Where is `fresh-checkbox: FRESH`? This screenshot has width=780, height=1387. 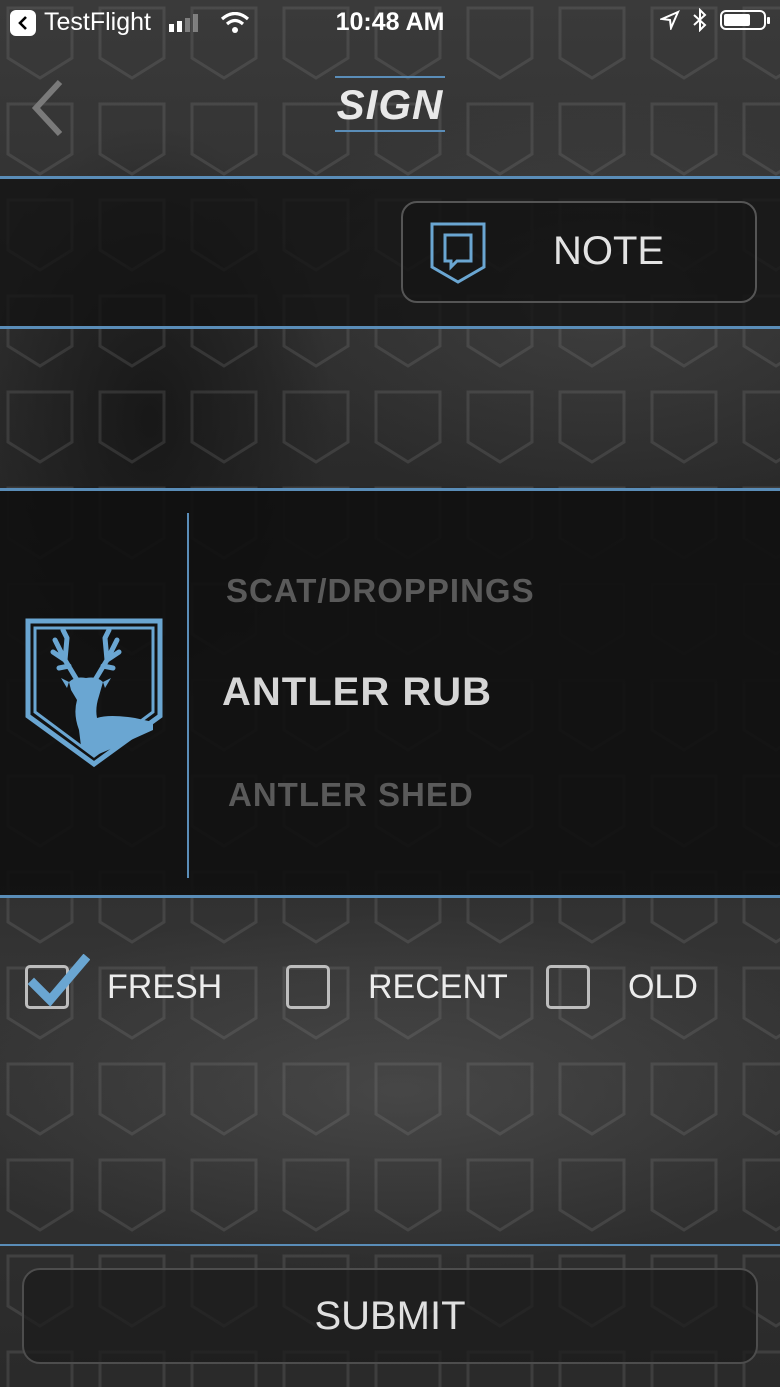 fresh-checkbox: FRESH is located at coordinates (124, 981).